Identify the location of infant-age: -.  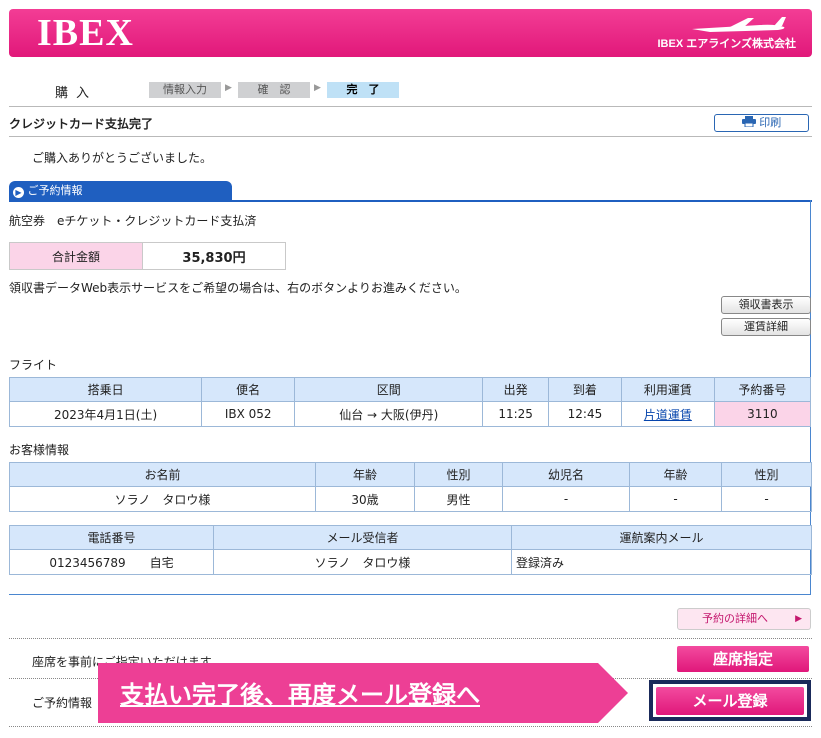
(675, 499).